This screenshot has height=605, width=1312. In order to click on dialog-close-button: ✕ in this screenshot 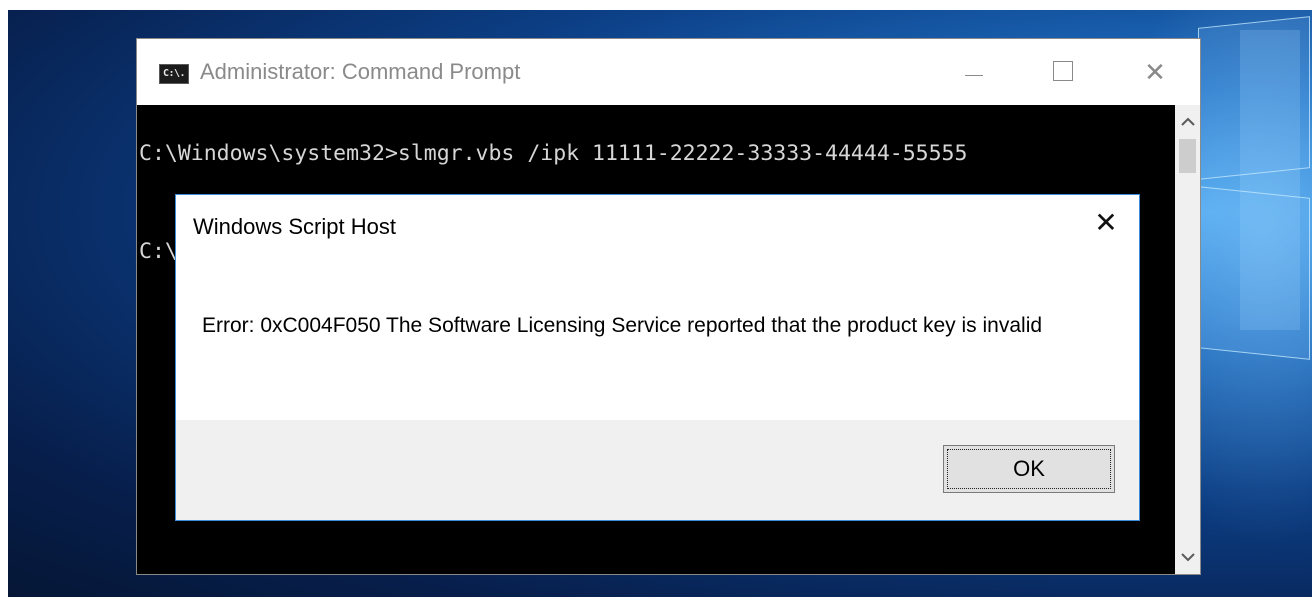, I will do `click(1106, 223)`.